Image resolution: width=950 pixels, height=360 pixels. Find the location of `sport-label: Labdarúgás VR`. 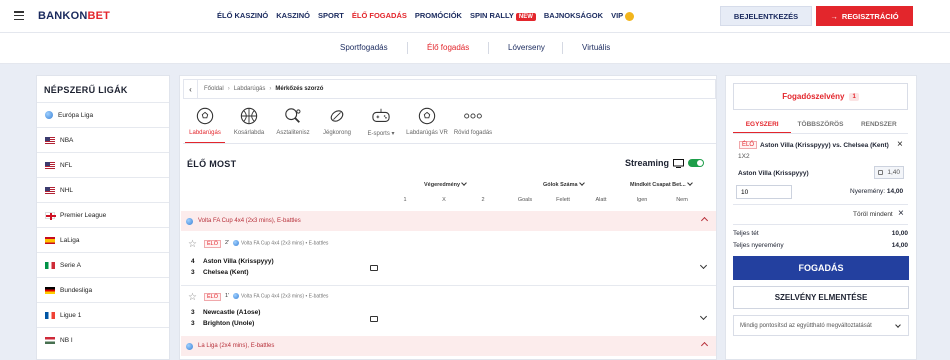

sport-label: Labdarúgás VR is located at coordinates (427, 133).